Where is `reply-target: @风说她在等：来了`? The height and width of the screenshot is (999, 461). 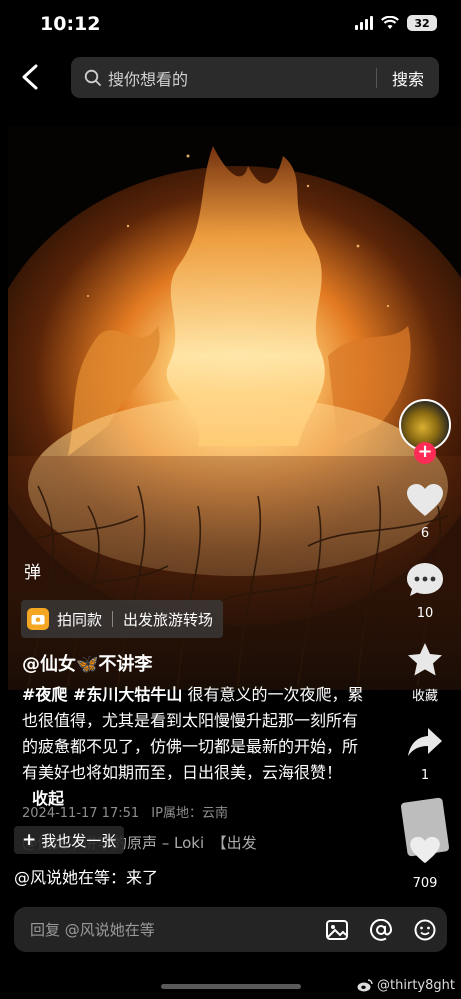 reply-target: @风说她在等：来了 is located at coordinates (86, 877).